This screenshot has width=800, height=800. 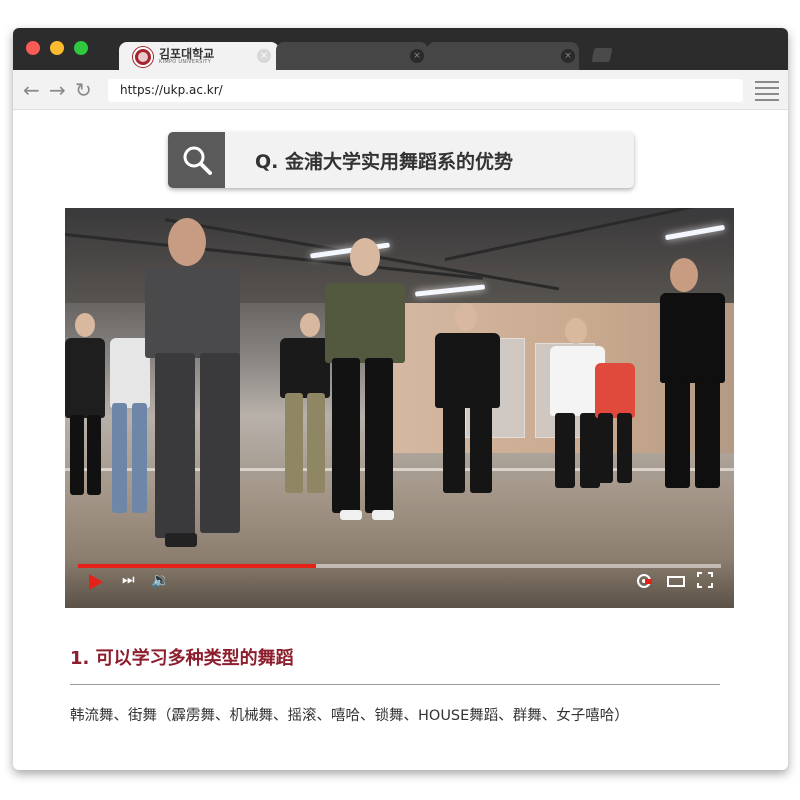 I want to click on search-banner: Q. 金浦大学实用舞蹈系的优势, so click(x=401, y=160).